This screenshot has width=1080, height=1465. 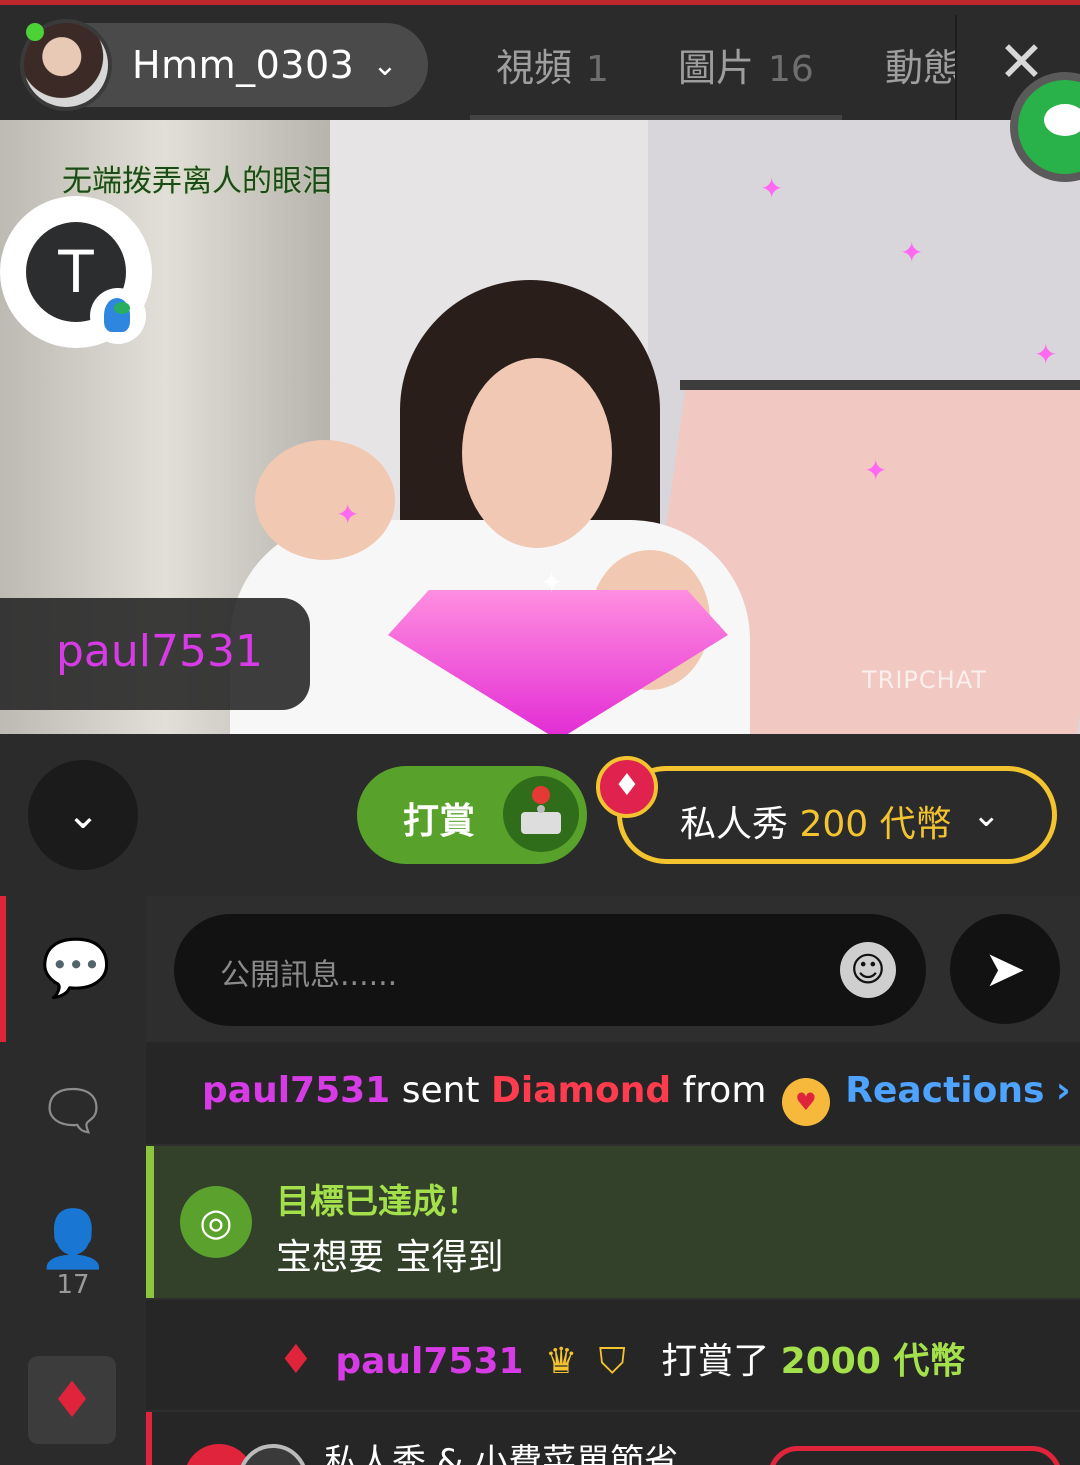 What do you see at coordinates (612, 1361) in the screenshot?
I see `shield-icon: ⛉` at bounding box center [612, 1361].